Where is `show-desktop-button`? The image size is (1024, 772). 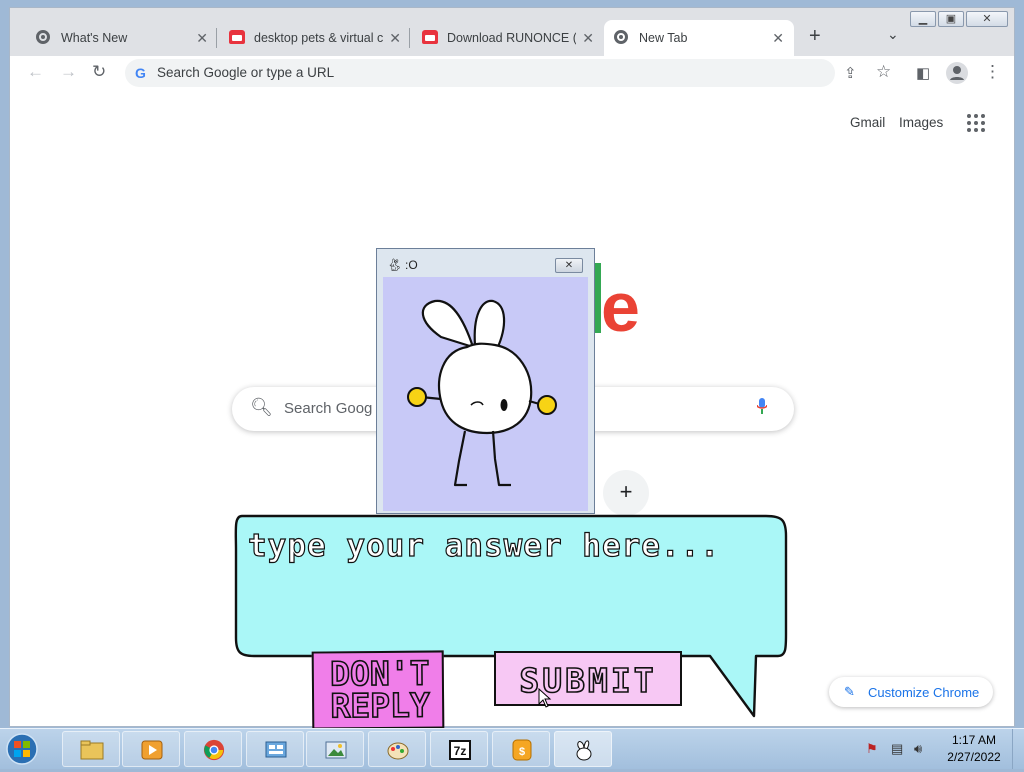
show-desktop-button is located at coordinates (1018, 749).